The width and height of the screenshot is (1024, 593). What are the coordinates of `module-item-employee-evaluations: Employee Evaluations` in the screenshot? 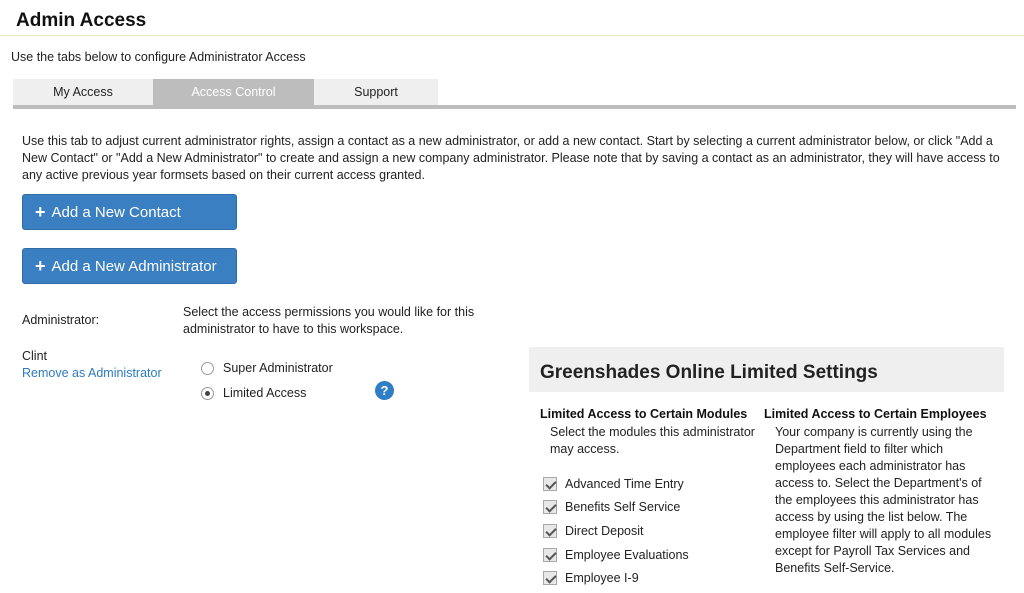 It's located at (616, 555).